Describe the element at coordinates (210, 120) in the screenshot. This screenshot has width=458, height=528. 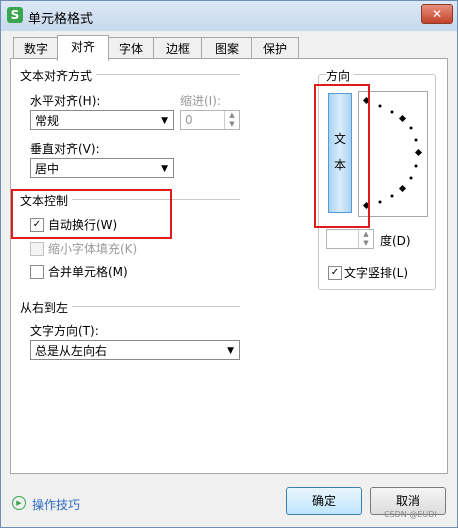
I see `indent-spinner: 0 ▲ ▼` at that location.